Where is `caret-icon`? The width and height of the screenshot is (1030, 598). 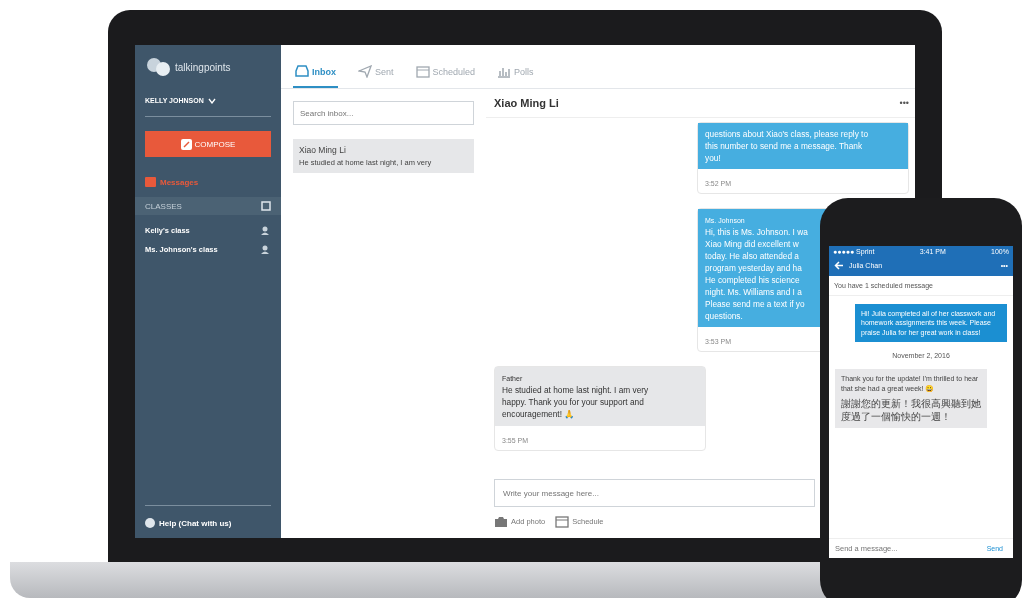 caret-icon is located at coordinates (211, 100).